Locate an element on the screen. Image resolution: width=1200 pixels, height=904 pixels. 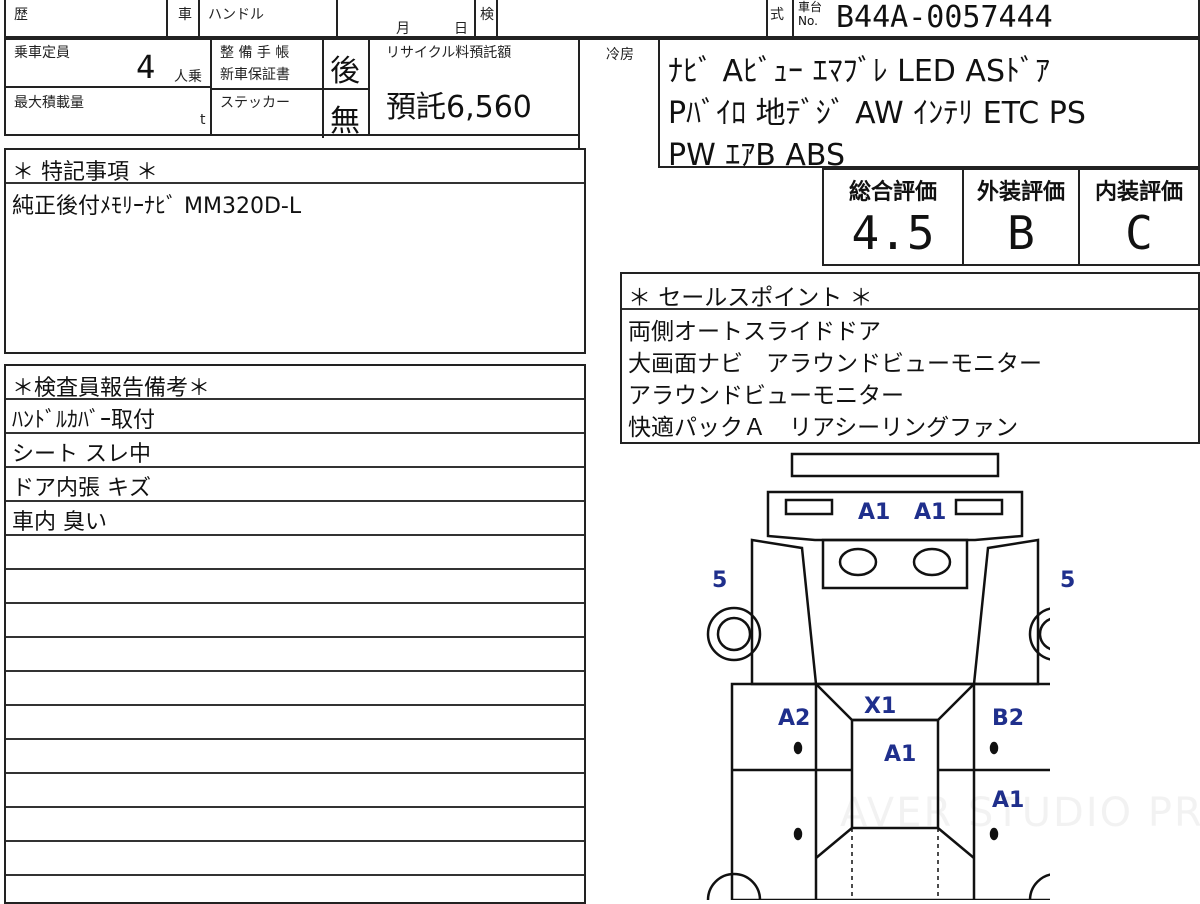
chassis-no-label: No. is located at coordinates (808, 21).